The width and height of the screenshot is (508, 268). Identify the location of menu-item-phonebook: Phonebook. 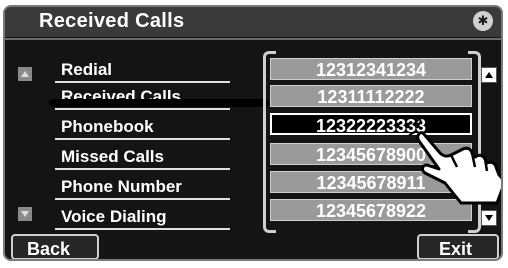
(142, 128).